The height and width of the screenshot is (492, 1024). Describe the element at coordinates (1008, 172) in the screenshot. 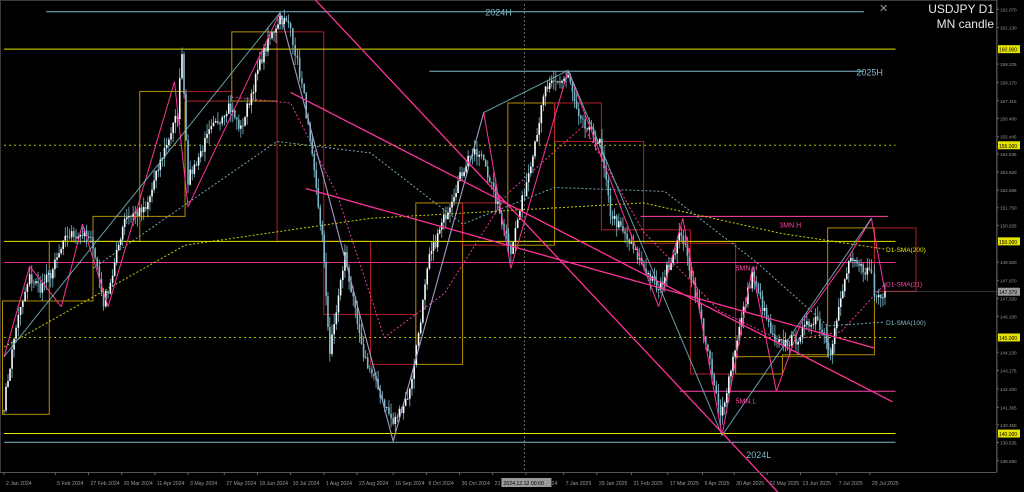

I see `price-tick-label: 153.620` at that location.